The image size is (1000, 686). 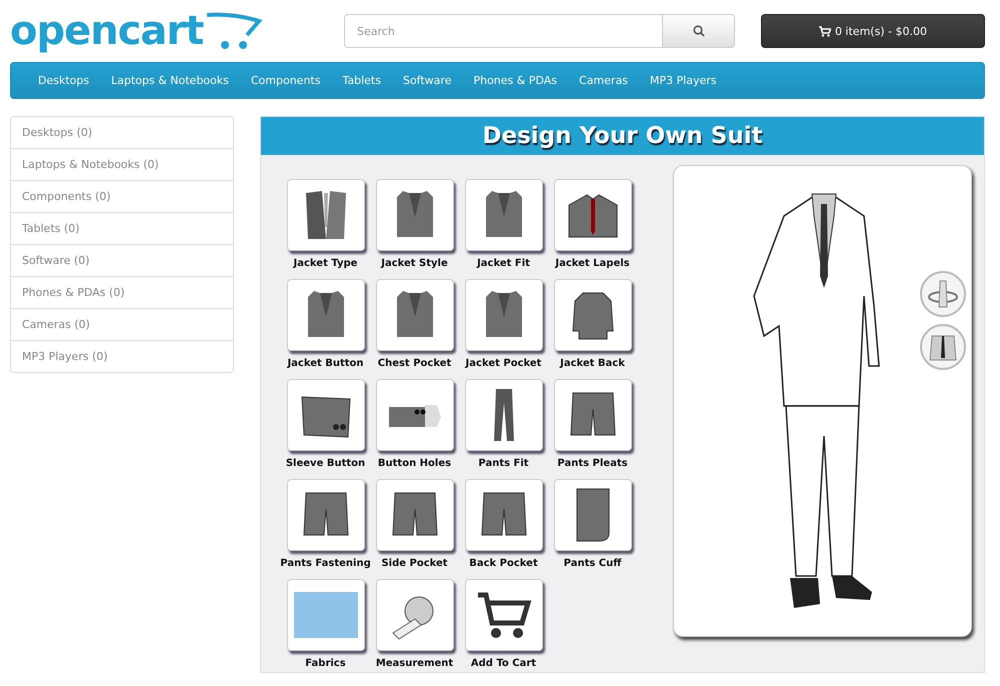 I want to click on option-label: Button Holes, so click(x=415, y=463).